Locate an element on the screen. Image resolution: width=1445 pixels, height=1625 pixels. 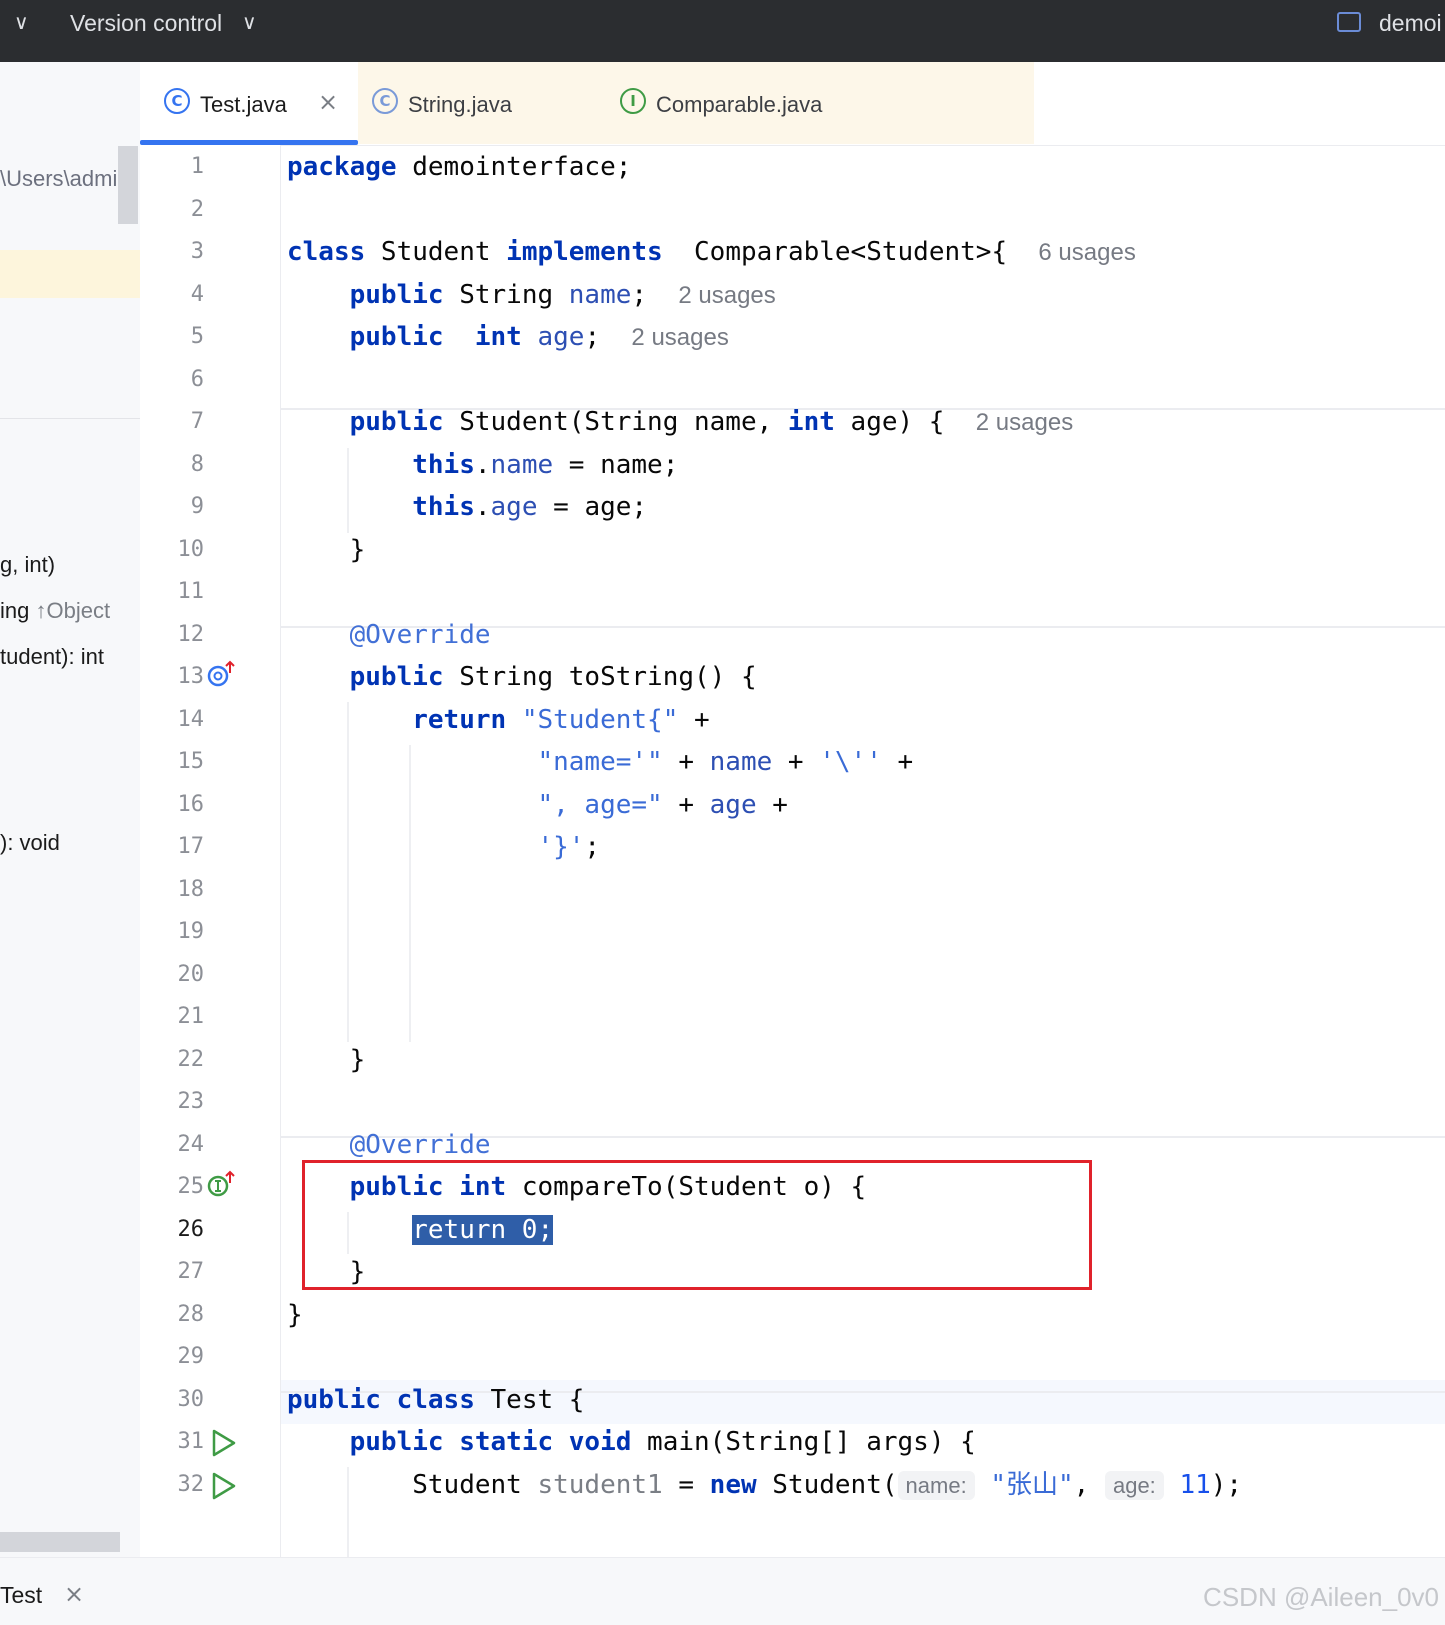
tab-label: Comparable.java is located at coordinates (739, 104).